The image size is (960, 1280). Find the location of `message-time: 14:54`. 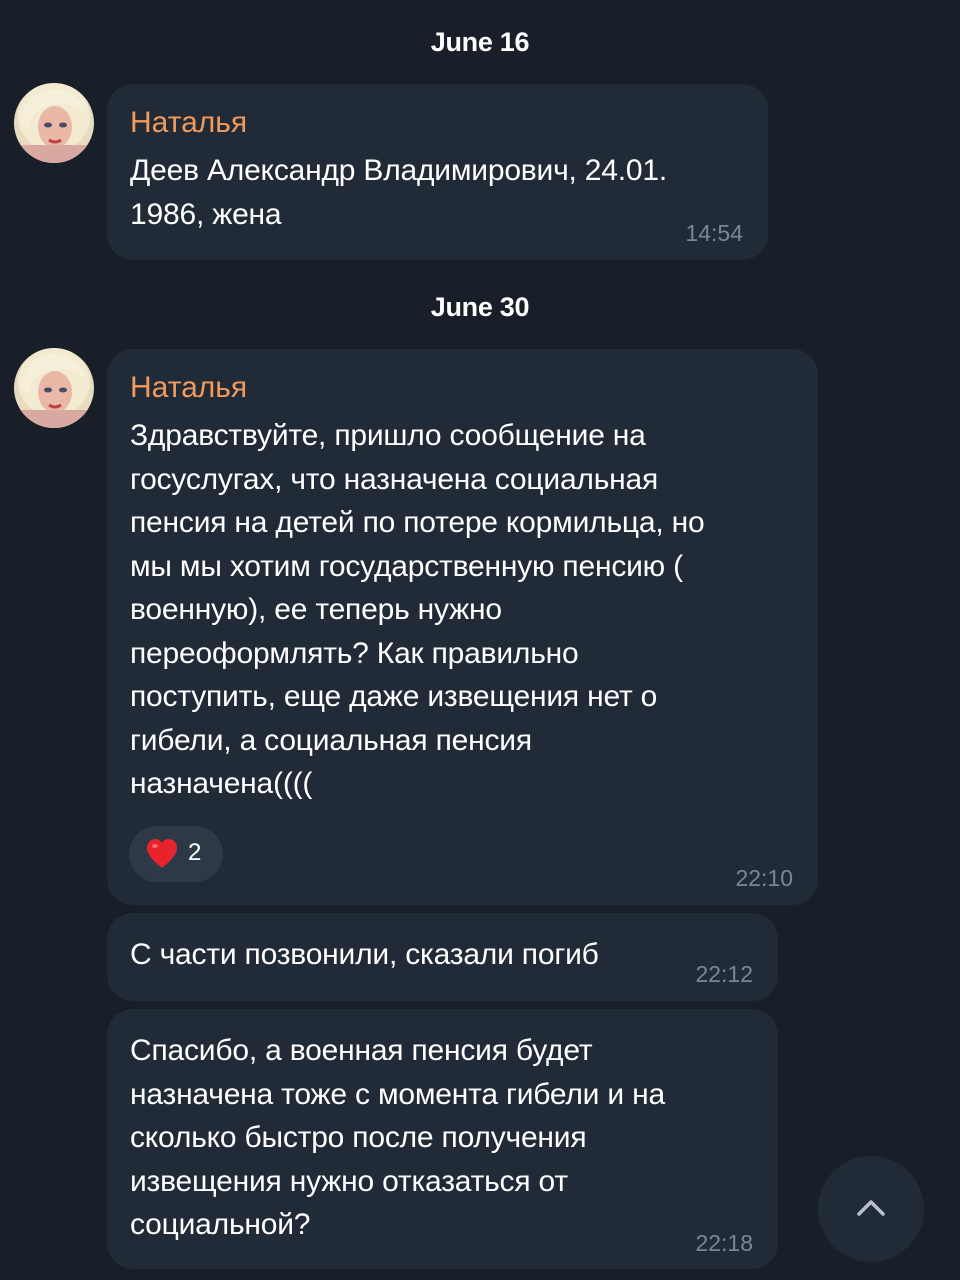

message-time: 14:54 is located at coordinates (714, 233).